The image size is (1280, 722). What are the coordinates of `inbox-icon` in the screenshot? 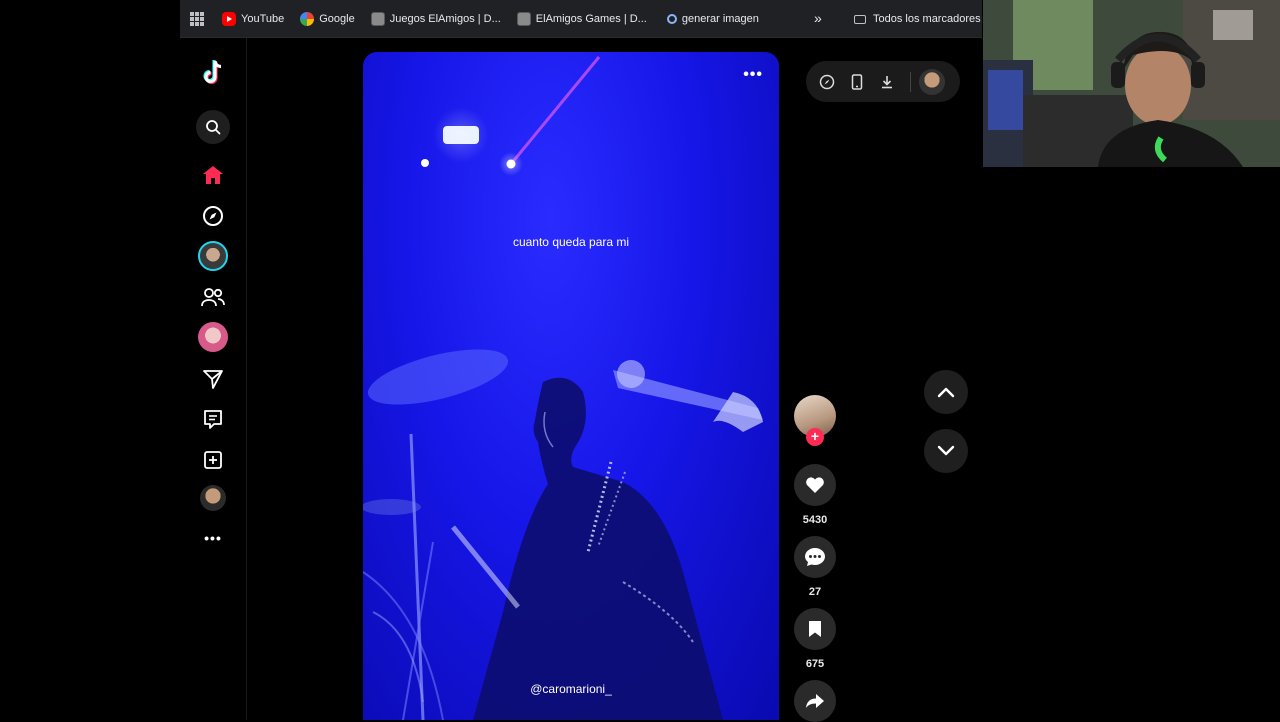 It's located at (213, 419).